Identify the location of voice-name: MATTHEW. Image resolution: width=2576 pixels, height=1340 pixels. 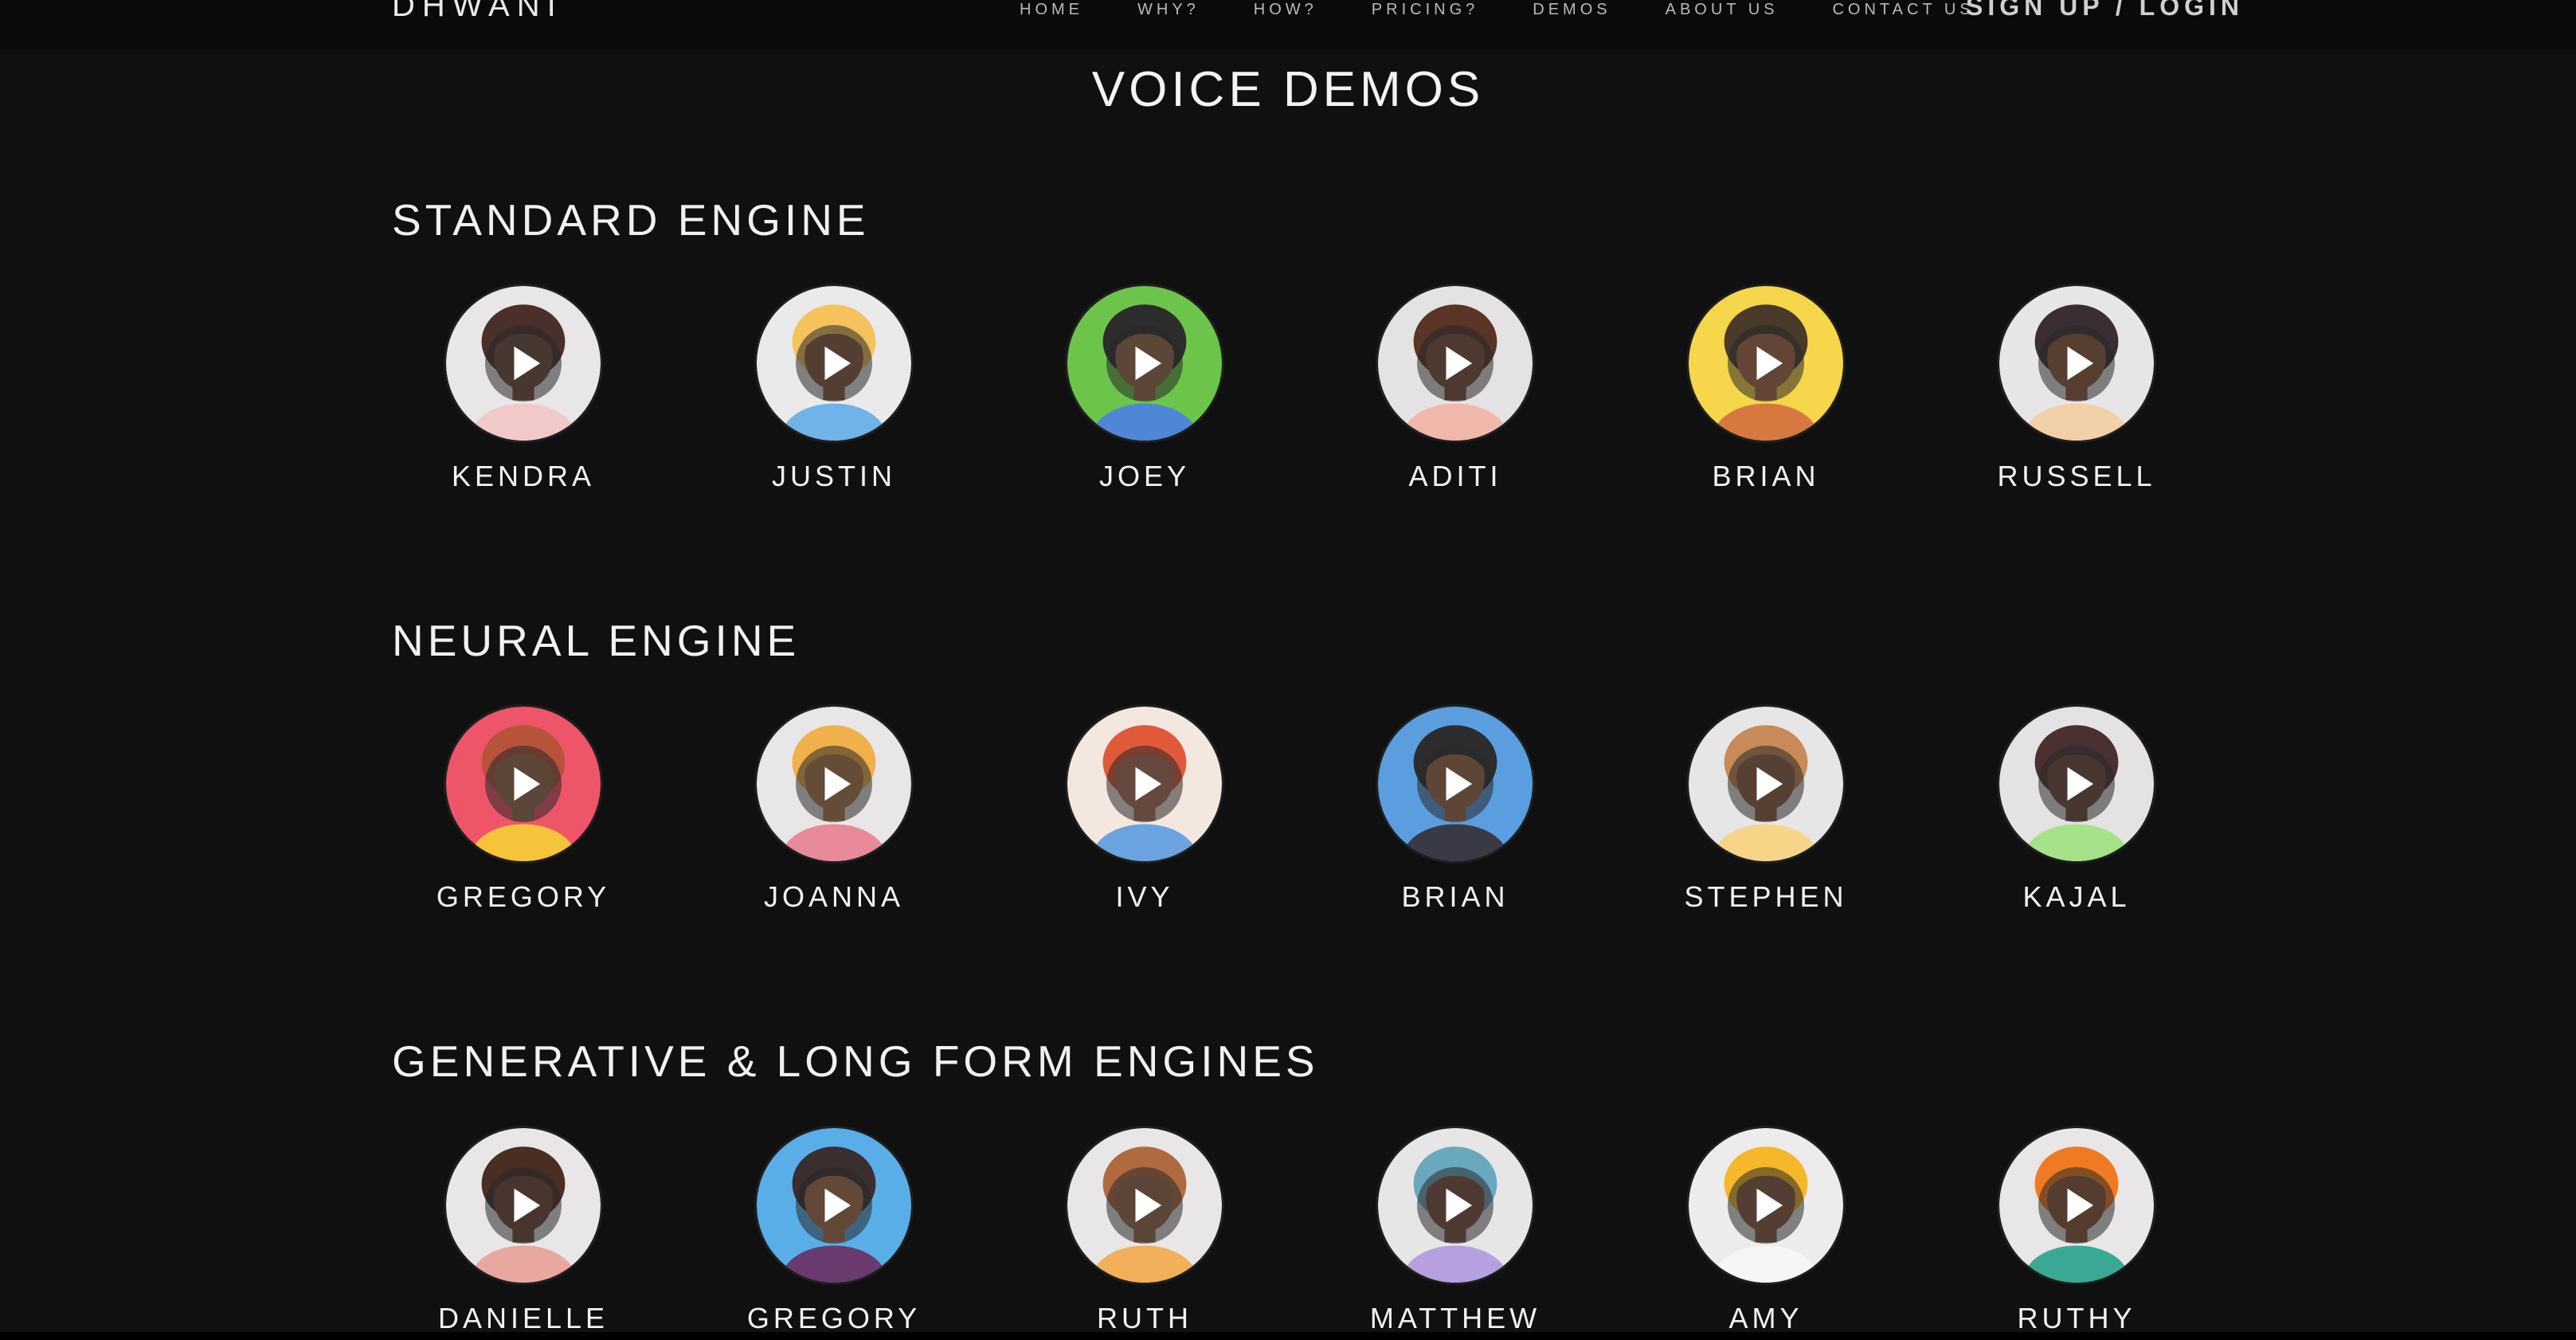
(1455, 1318).